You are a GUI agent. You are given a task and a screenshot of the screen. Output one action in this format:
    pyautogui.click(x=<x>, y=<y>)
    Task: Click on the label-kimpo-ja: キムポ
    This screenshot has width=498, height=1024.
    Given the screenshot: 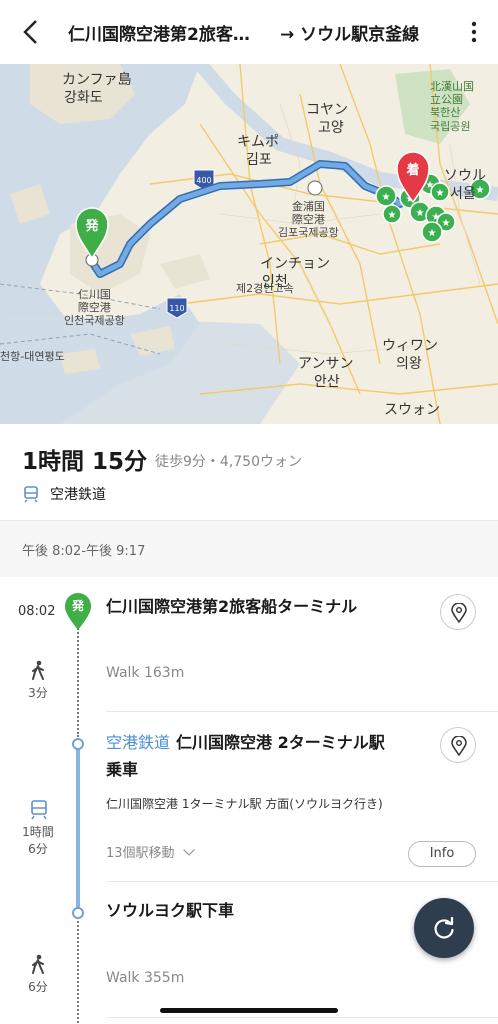 What is the action you would take?
    pyautogui.click(x=258, y=142)
    